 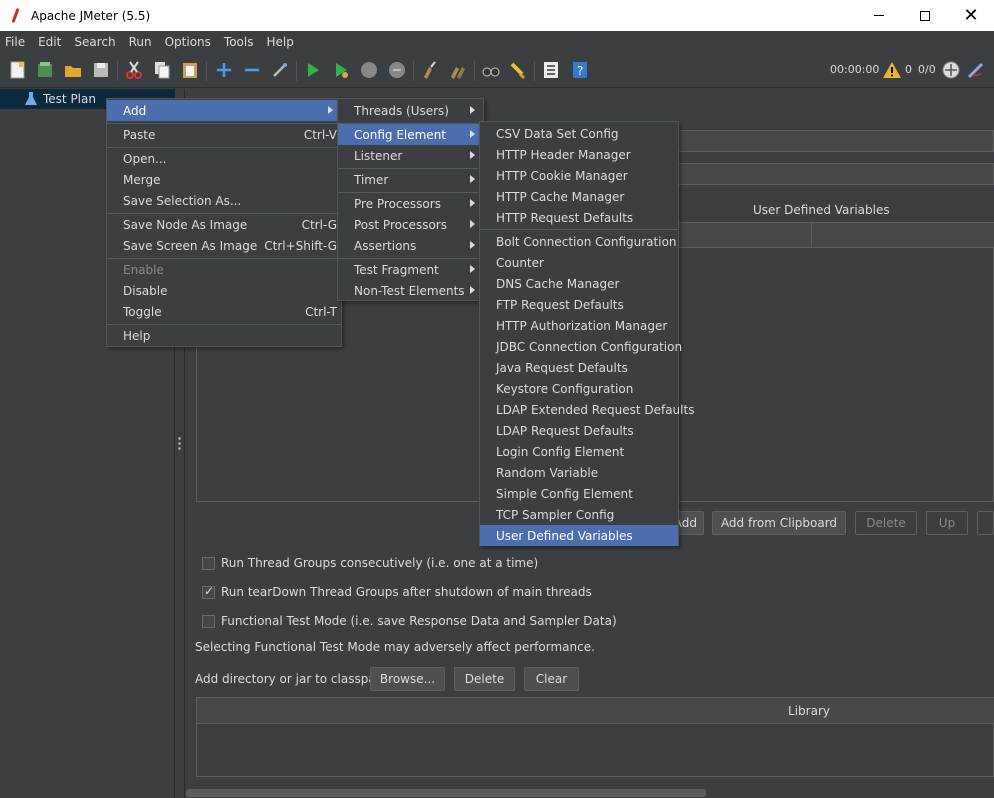 What do you see at coordinates (208, 621) in the screenshot?
I see `functional-mode-checkbox` at bounding box center [208, 621].